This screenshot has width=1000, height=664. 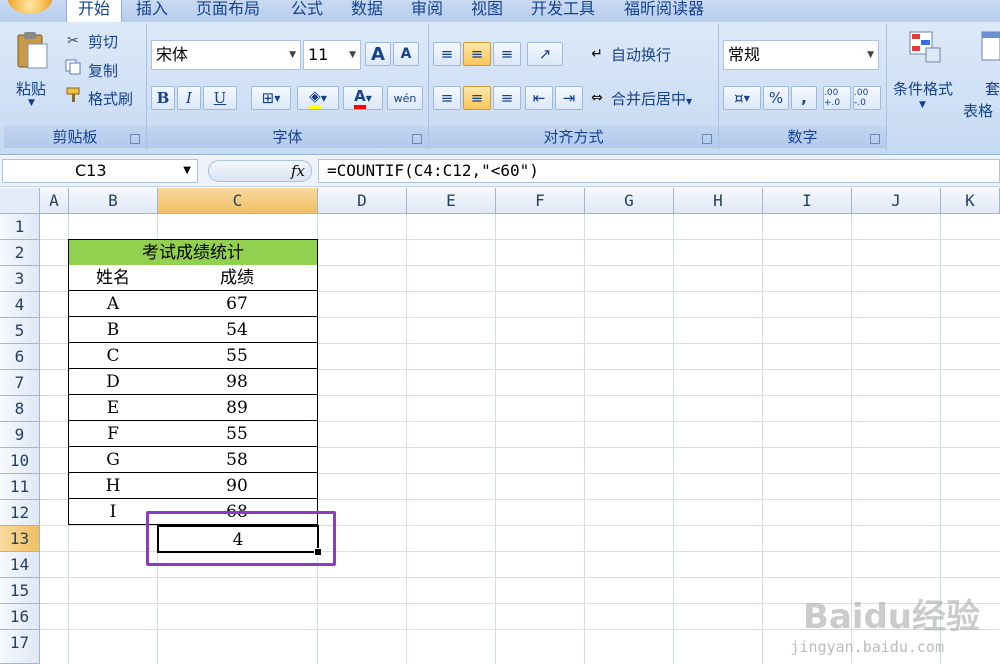 I want to click on score-cell: 58, so click(x=237, y=460).